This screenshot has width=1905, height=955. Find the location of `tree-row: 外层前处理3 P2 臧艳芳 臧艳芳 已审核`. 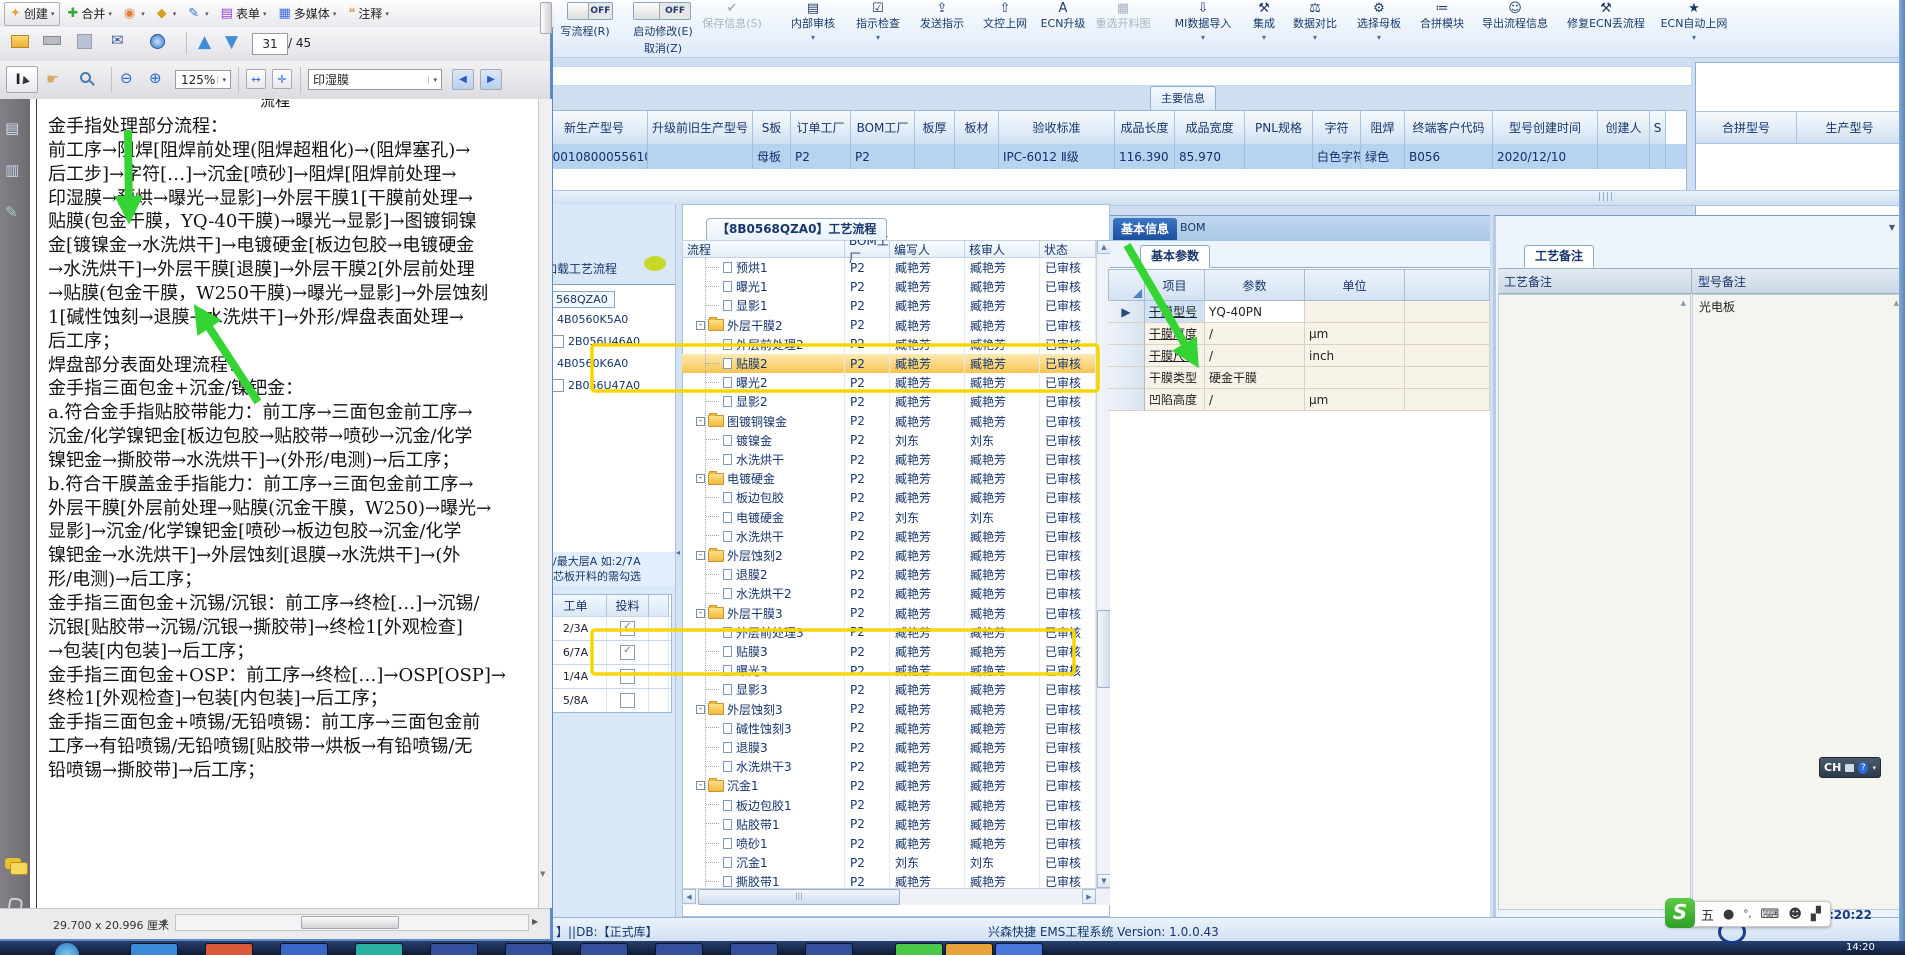

tree-row: 外层前处理3 P2 臧艳芳 臧艳芳 已审核 is located at coordinates (889, 632).